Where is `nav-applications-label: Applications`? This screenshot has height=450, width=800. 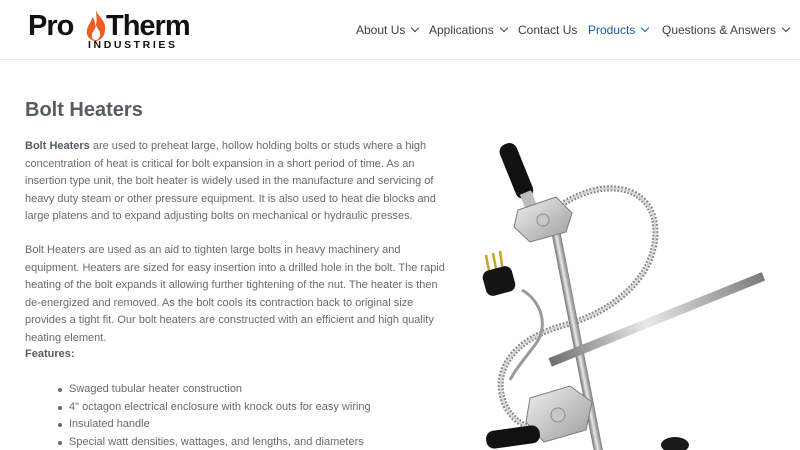
nav-applications-label: Applications is located at coordinates (461, 30).